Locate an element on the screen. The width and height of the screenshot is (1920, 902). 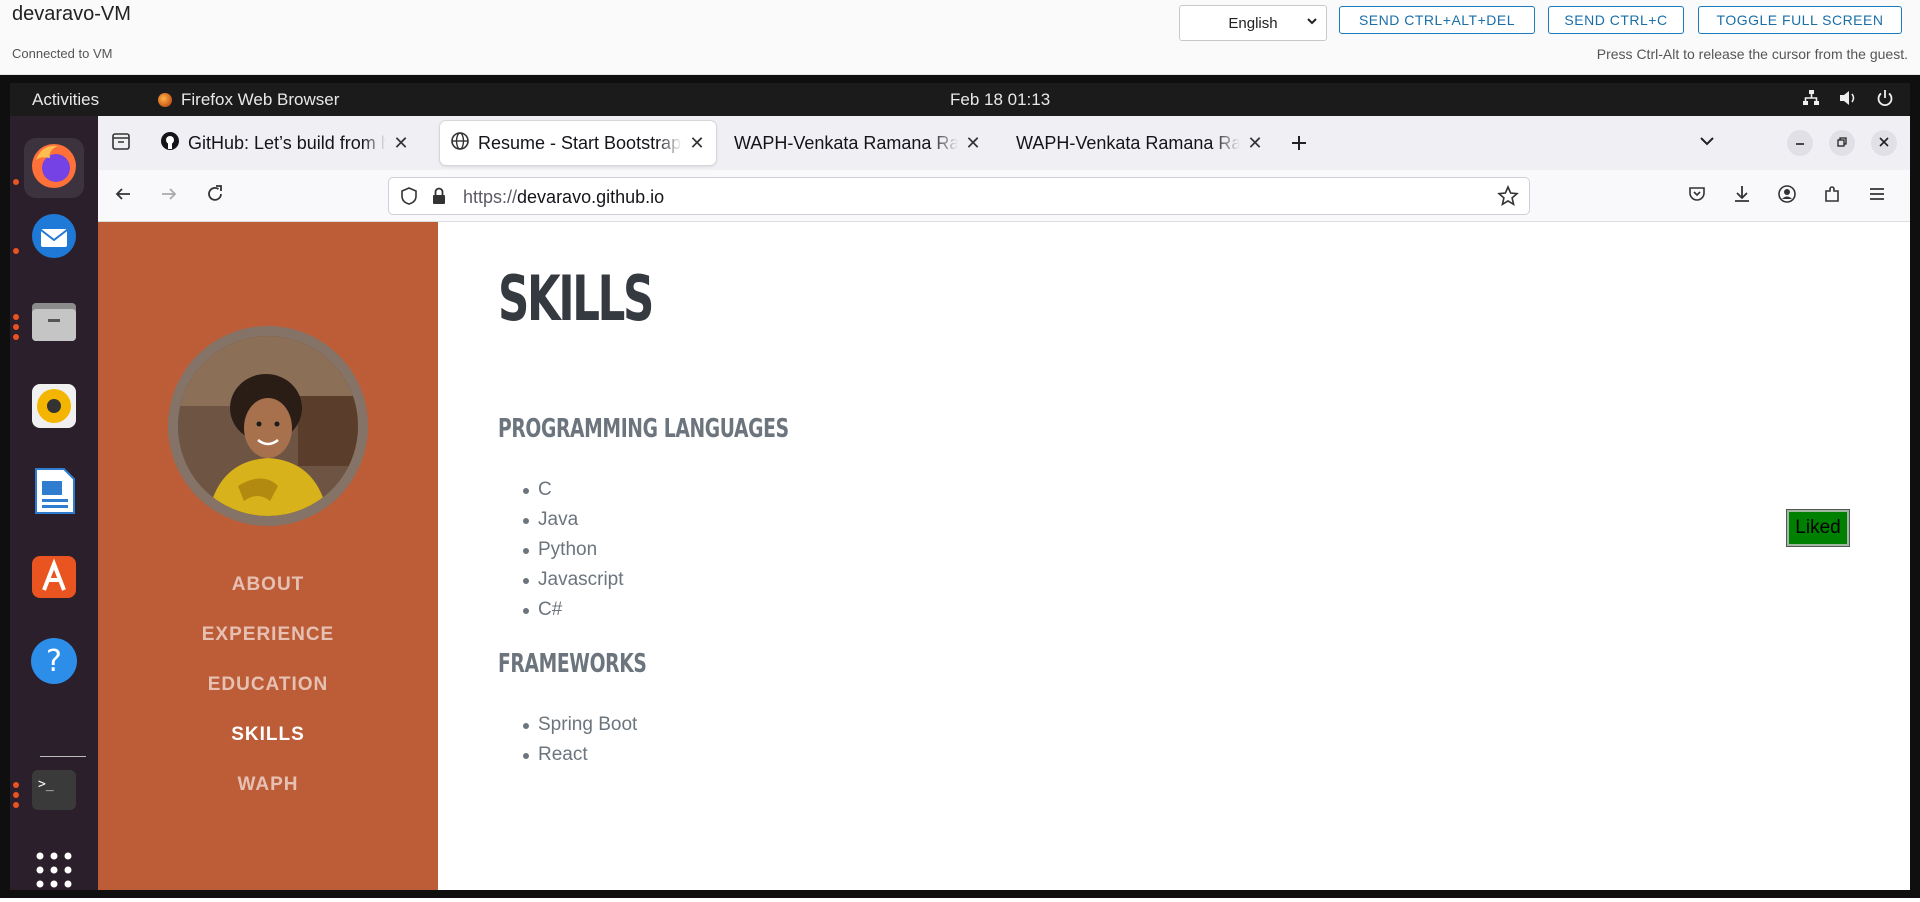
clock: Feb 18 01:13 is located at coordinates (1000, 100).